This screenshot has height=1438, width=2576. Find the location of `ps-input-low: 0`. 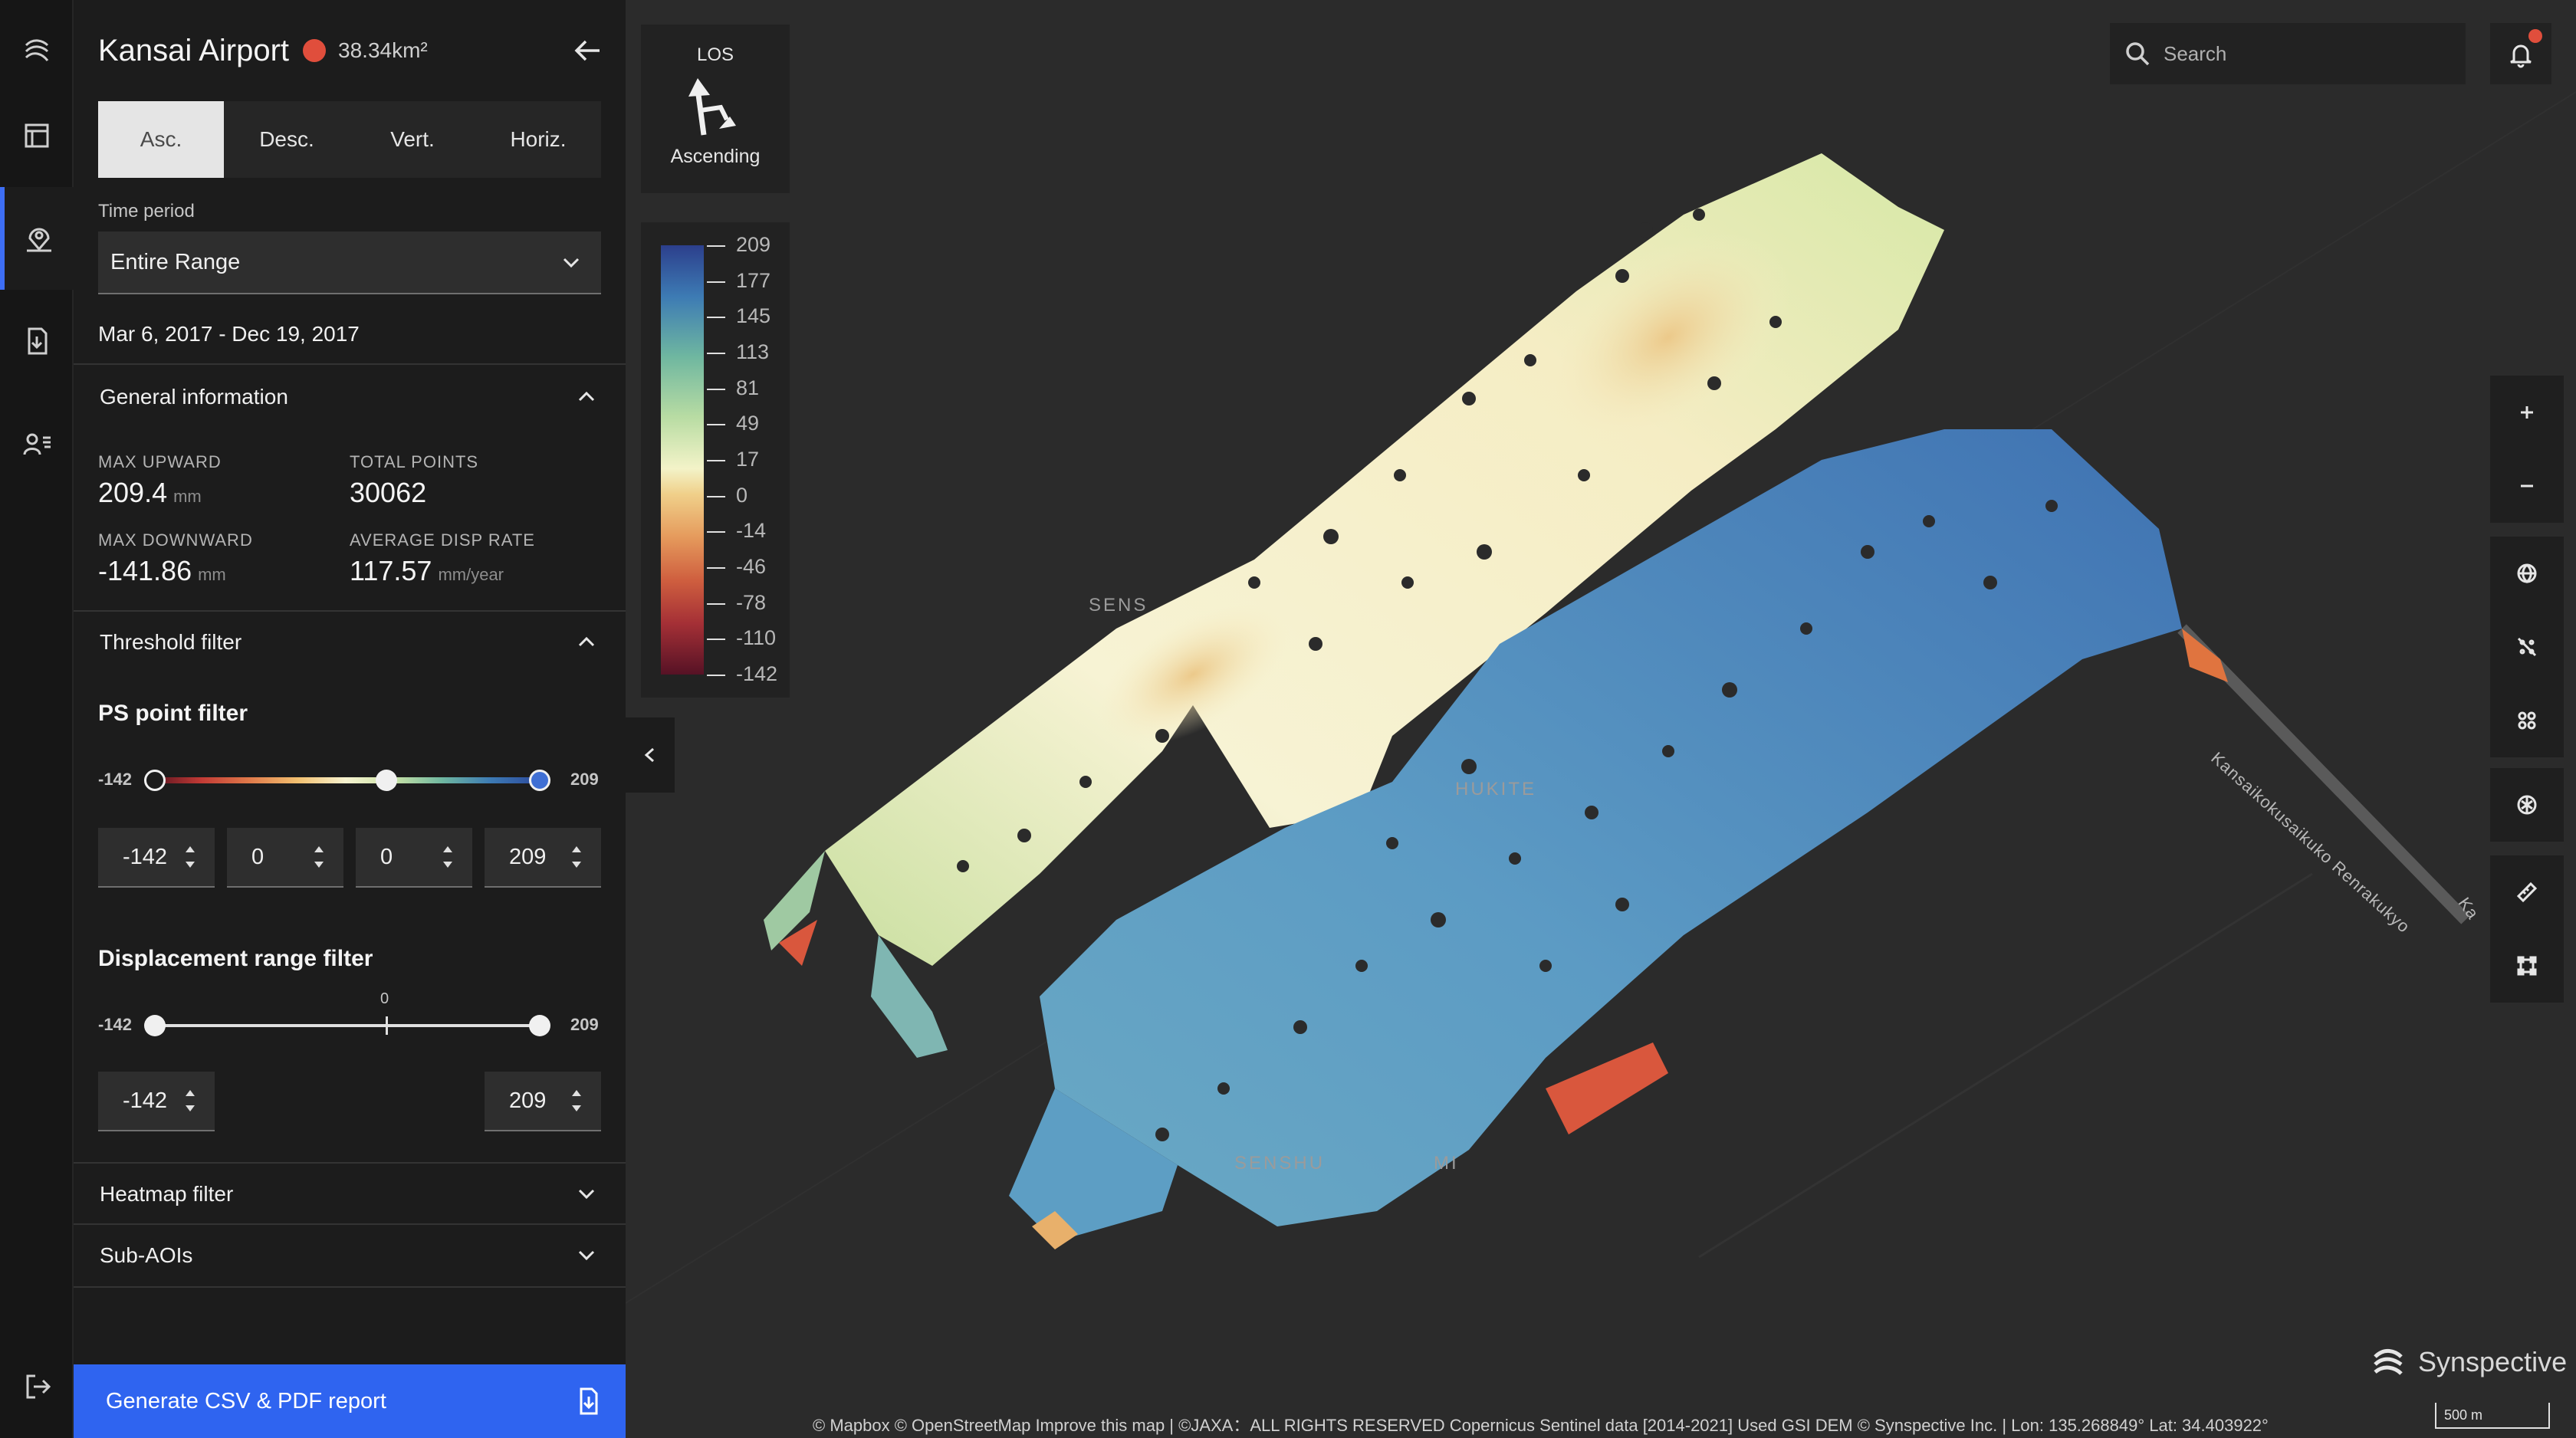

ps-input-low: 0 is located at coordinates (285, 858).